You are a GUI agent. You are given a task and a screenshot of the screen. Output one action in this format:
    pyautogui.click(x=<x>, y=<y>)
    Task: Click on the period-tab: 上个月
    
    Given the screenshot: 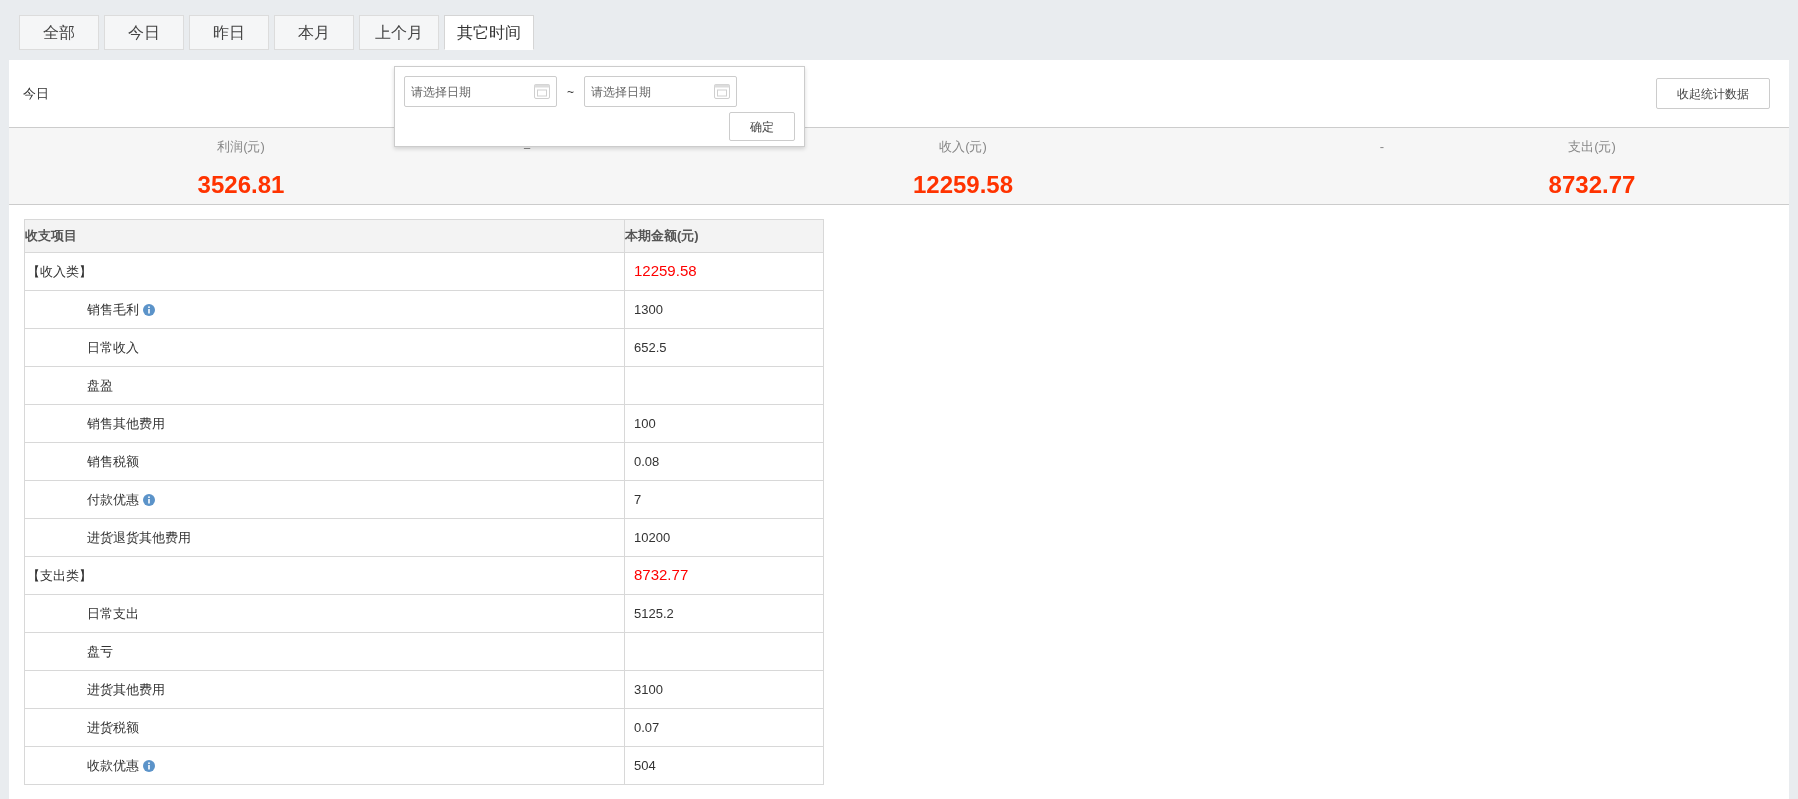 What is the action you would take?
    pyautogui.click(x=399, y=32)
    